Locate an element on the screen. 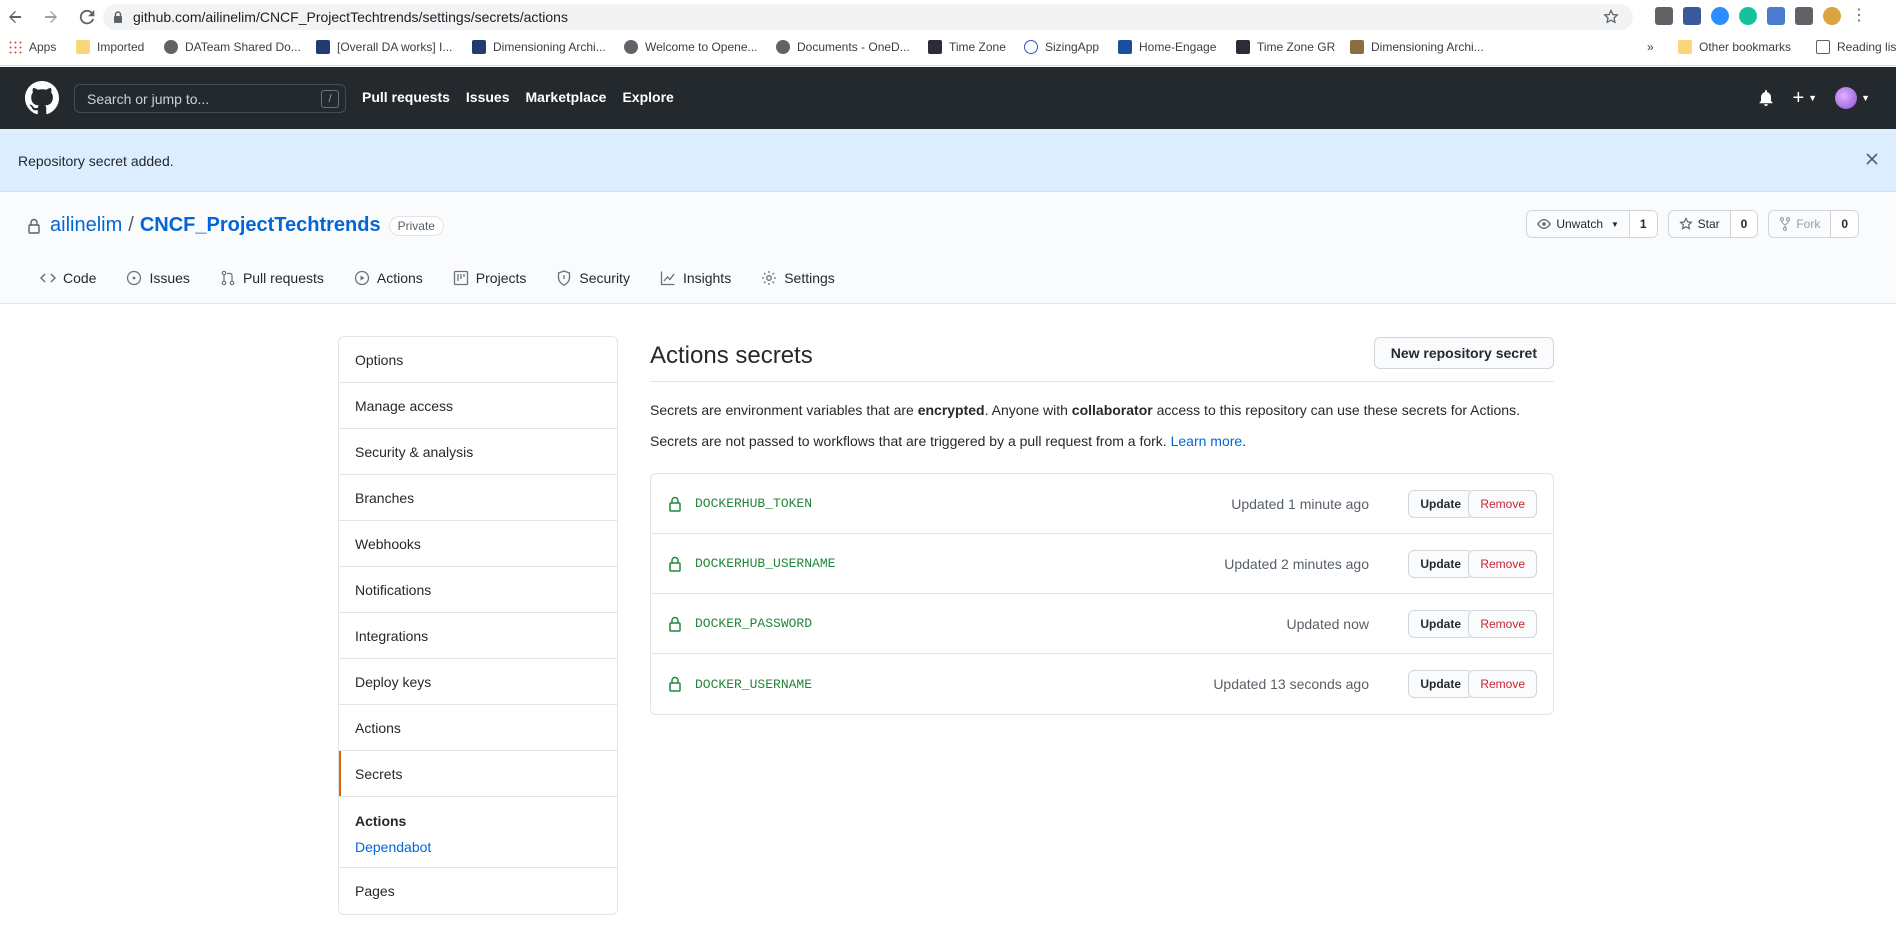 This screenshot has height=944, width=1896. user-menu: ▼ is located at coordinates (1852, 98).